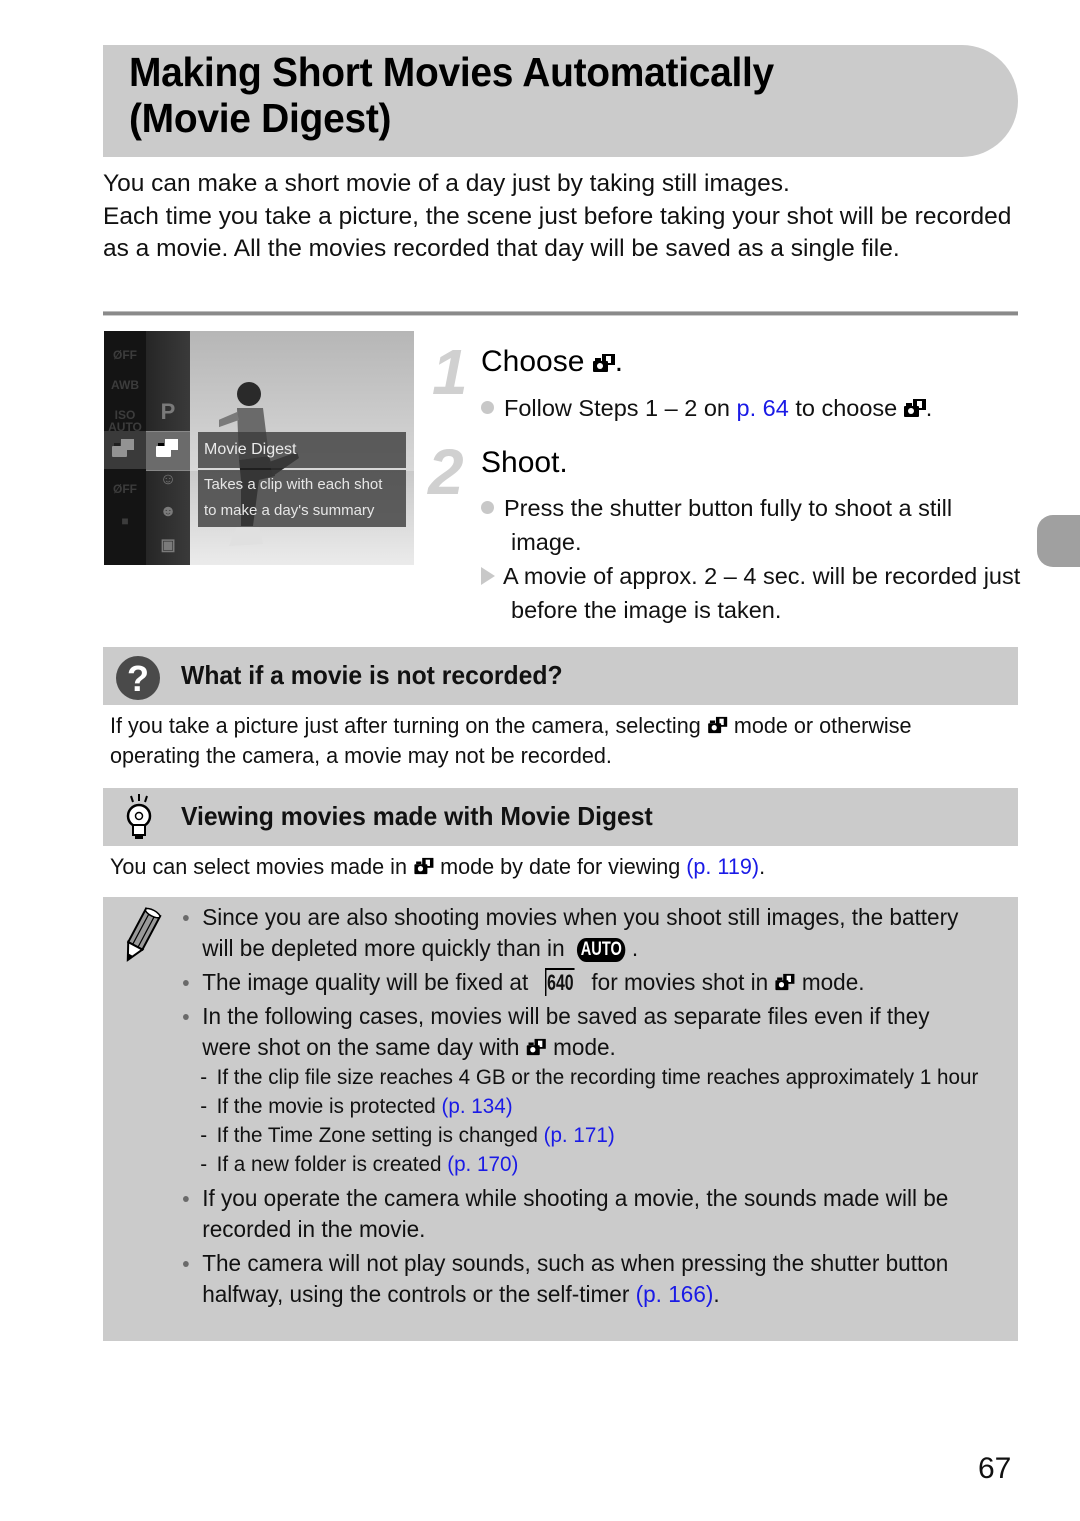 Image resolution: width=1080 pixels, height=1521 pixels. I want to click on bullet-triangle-icon, so click(488, 576).